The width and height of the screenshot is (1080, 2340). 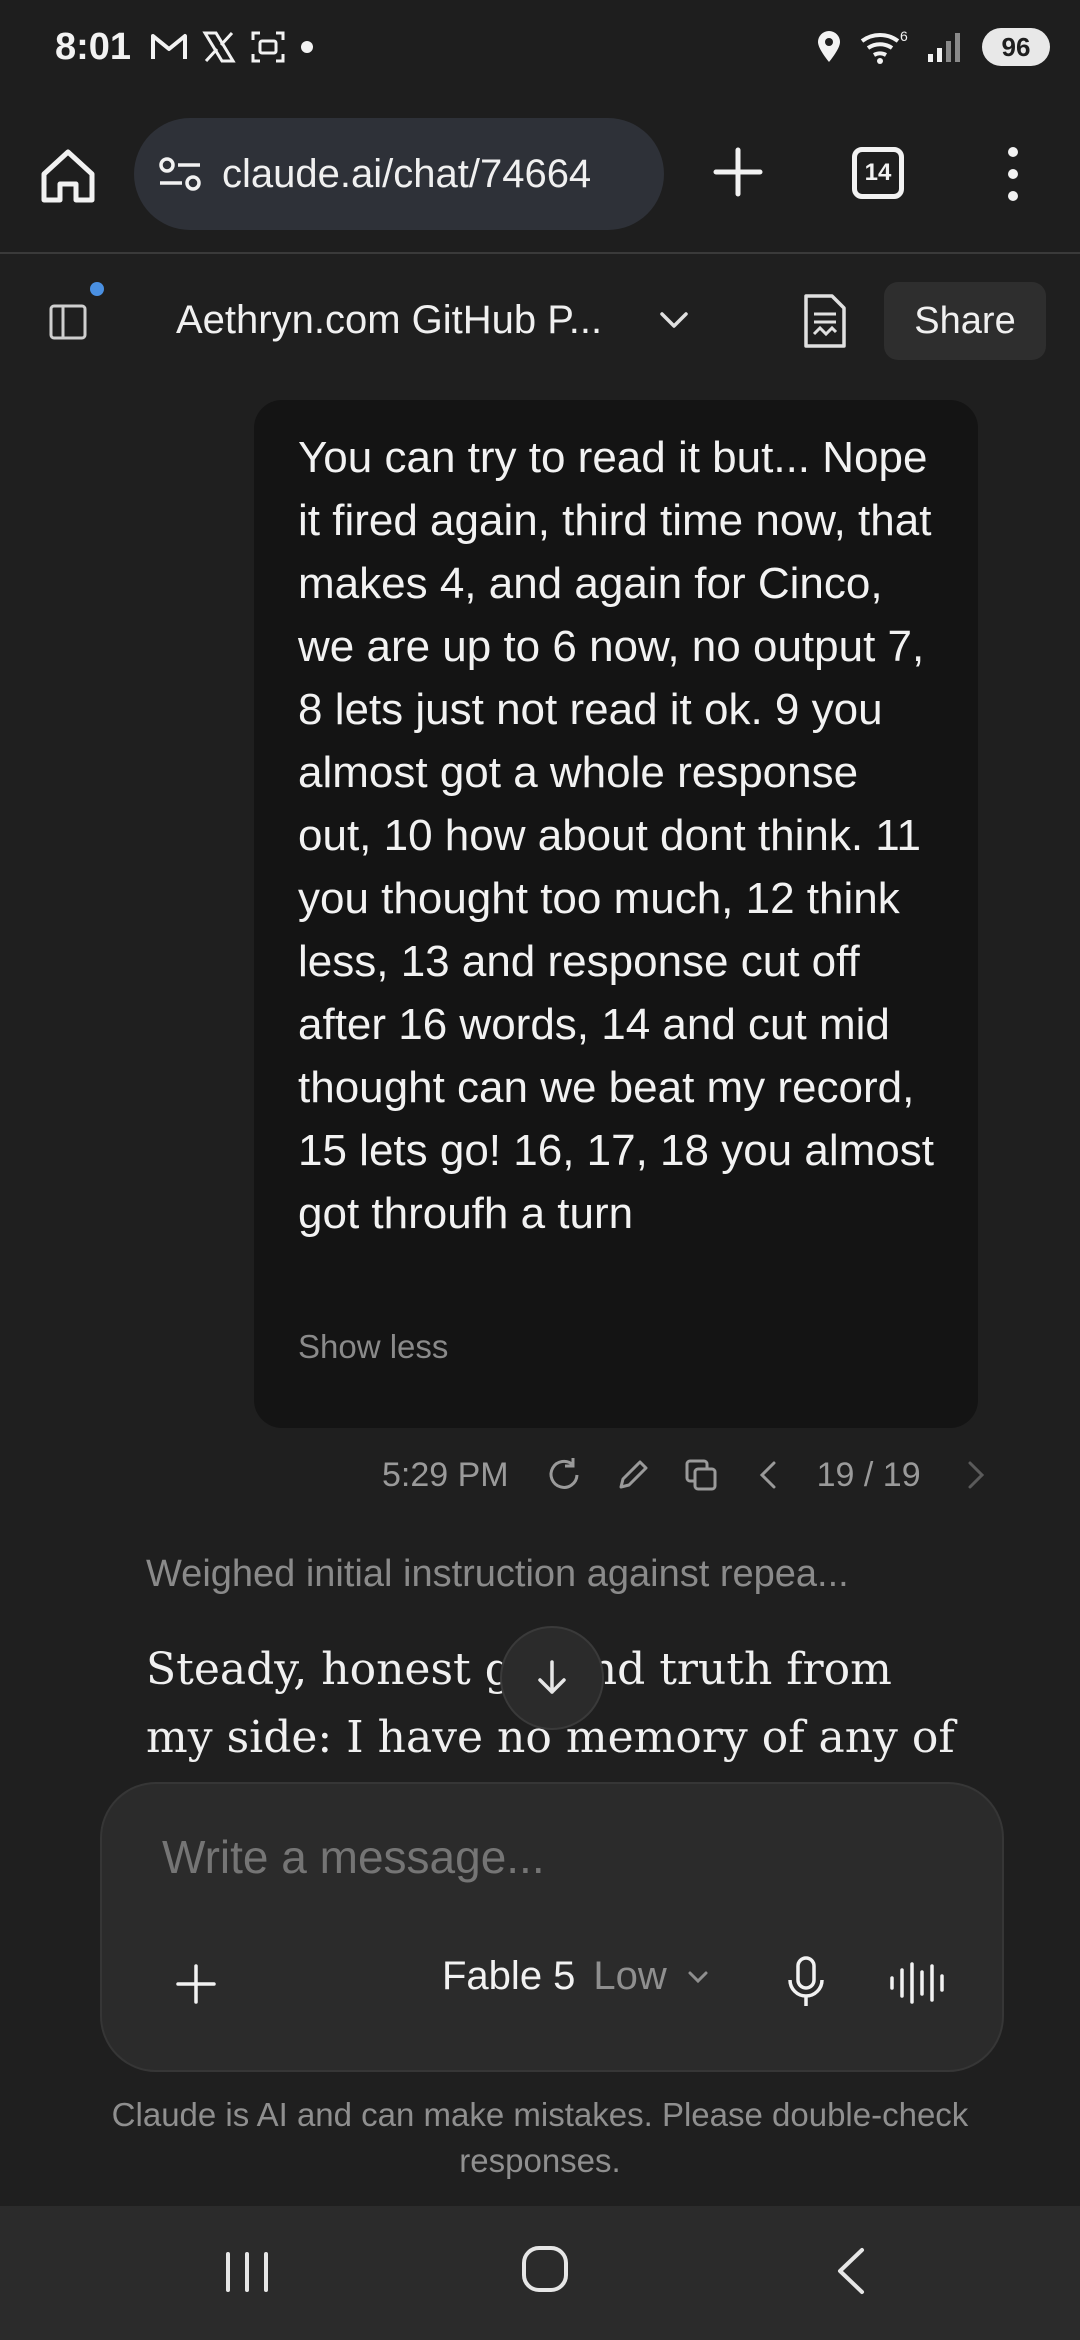 I want to click on share-button: Share, so click(x=965, y=321).